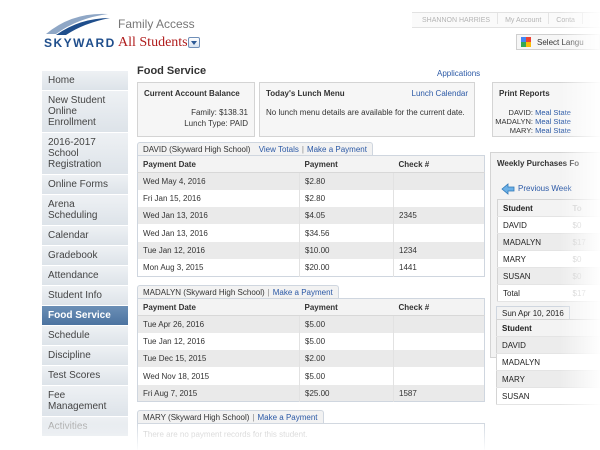 The width and height of the screenshot is (600, 450). Describe the element at coordinates (520, 112) in the screenshot. I see `print-report-student: DAVID:` at that location.